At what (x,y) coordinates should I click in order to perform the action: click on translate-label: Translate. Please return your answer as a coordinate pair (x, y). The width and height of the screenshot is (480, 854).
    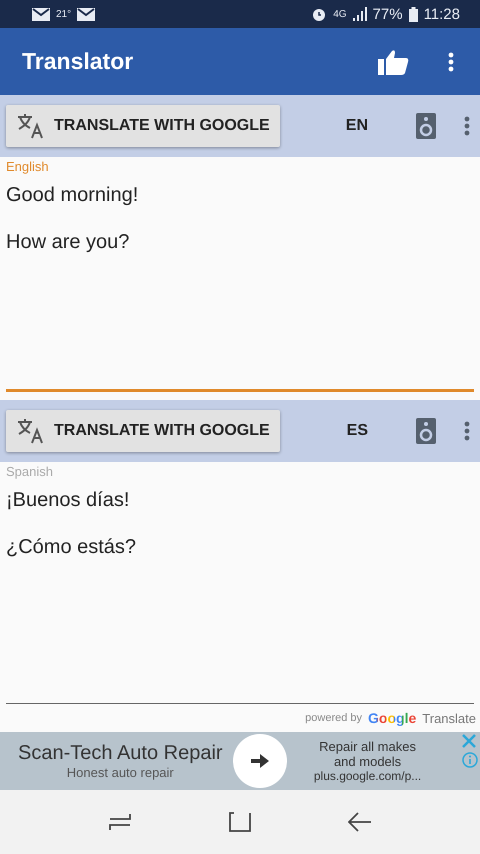
    Looking at the image, I should click on (449, 718).